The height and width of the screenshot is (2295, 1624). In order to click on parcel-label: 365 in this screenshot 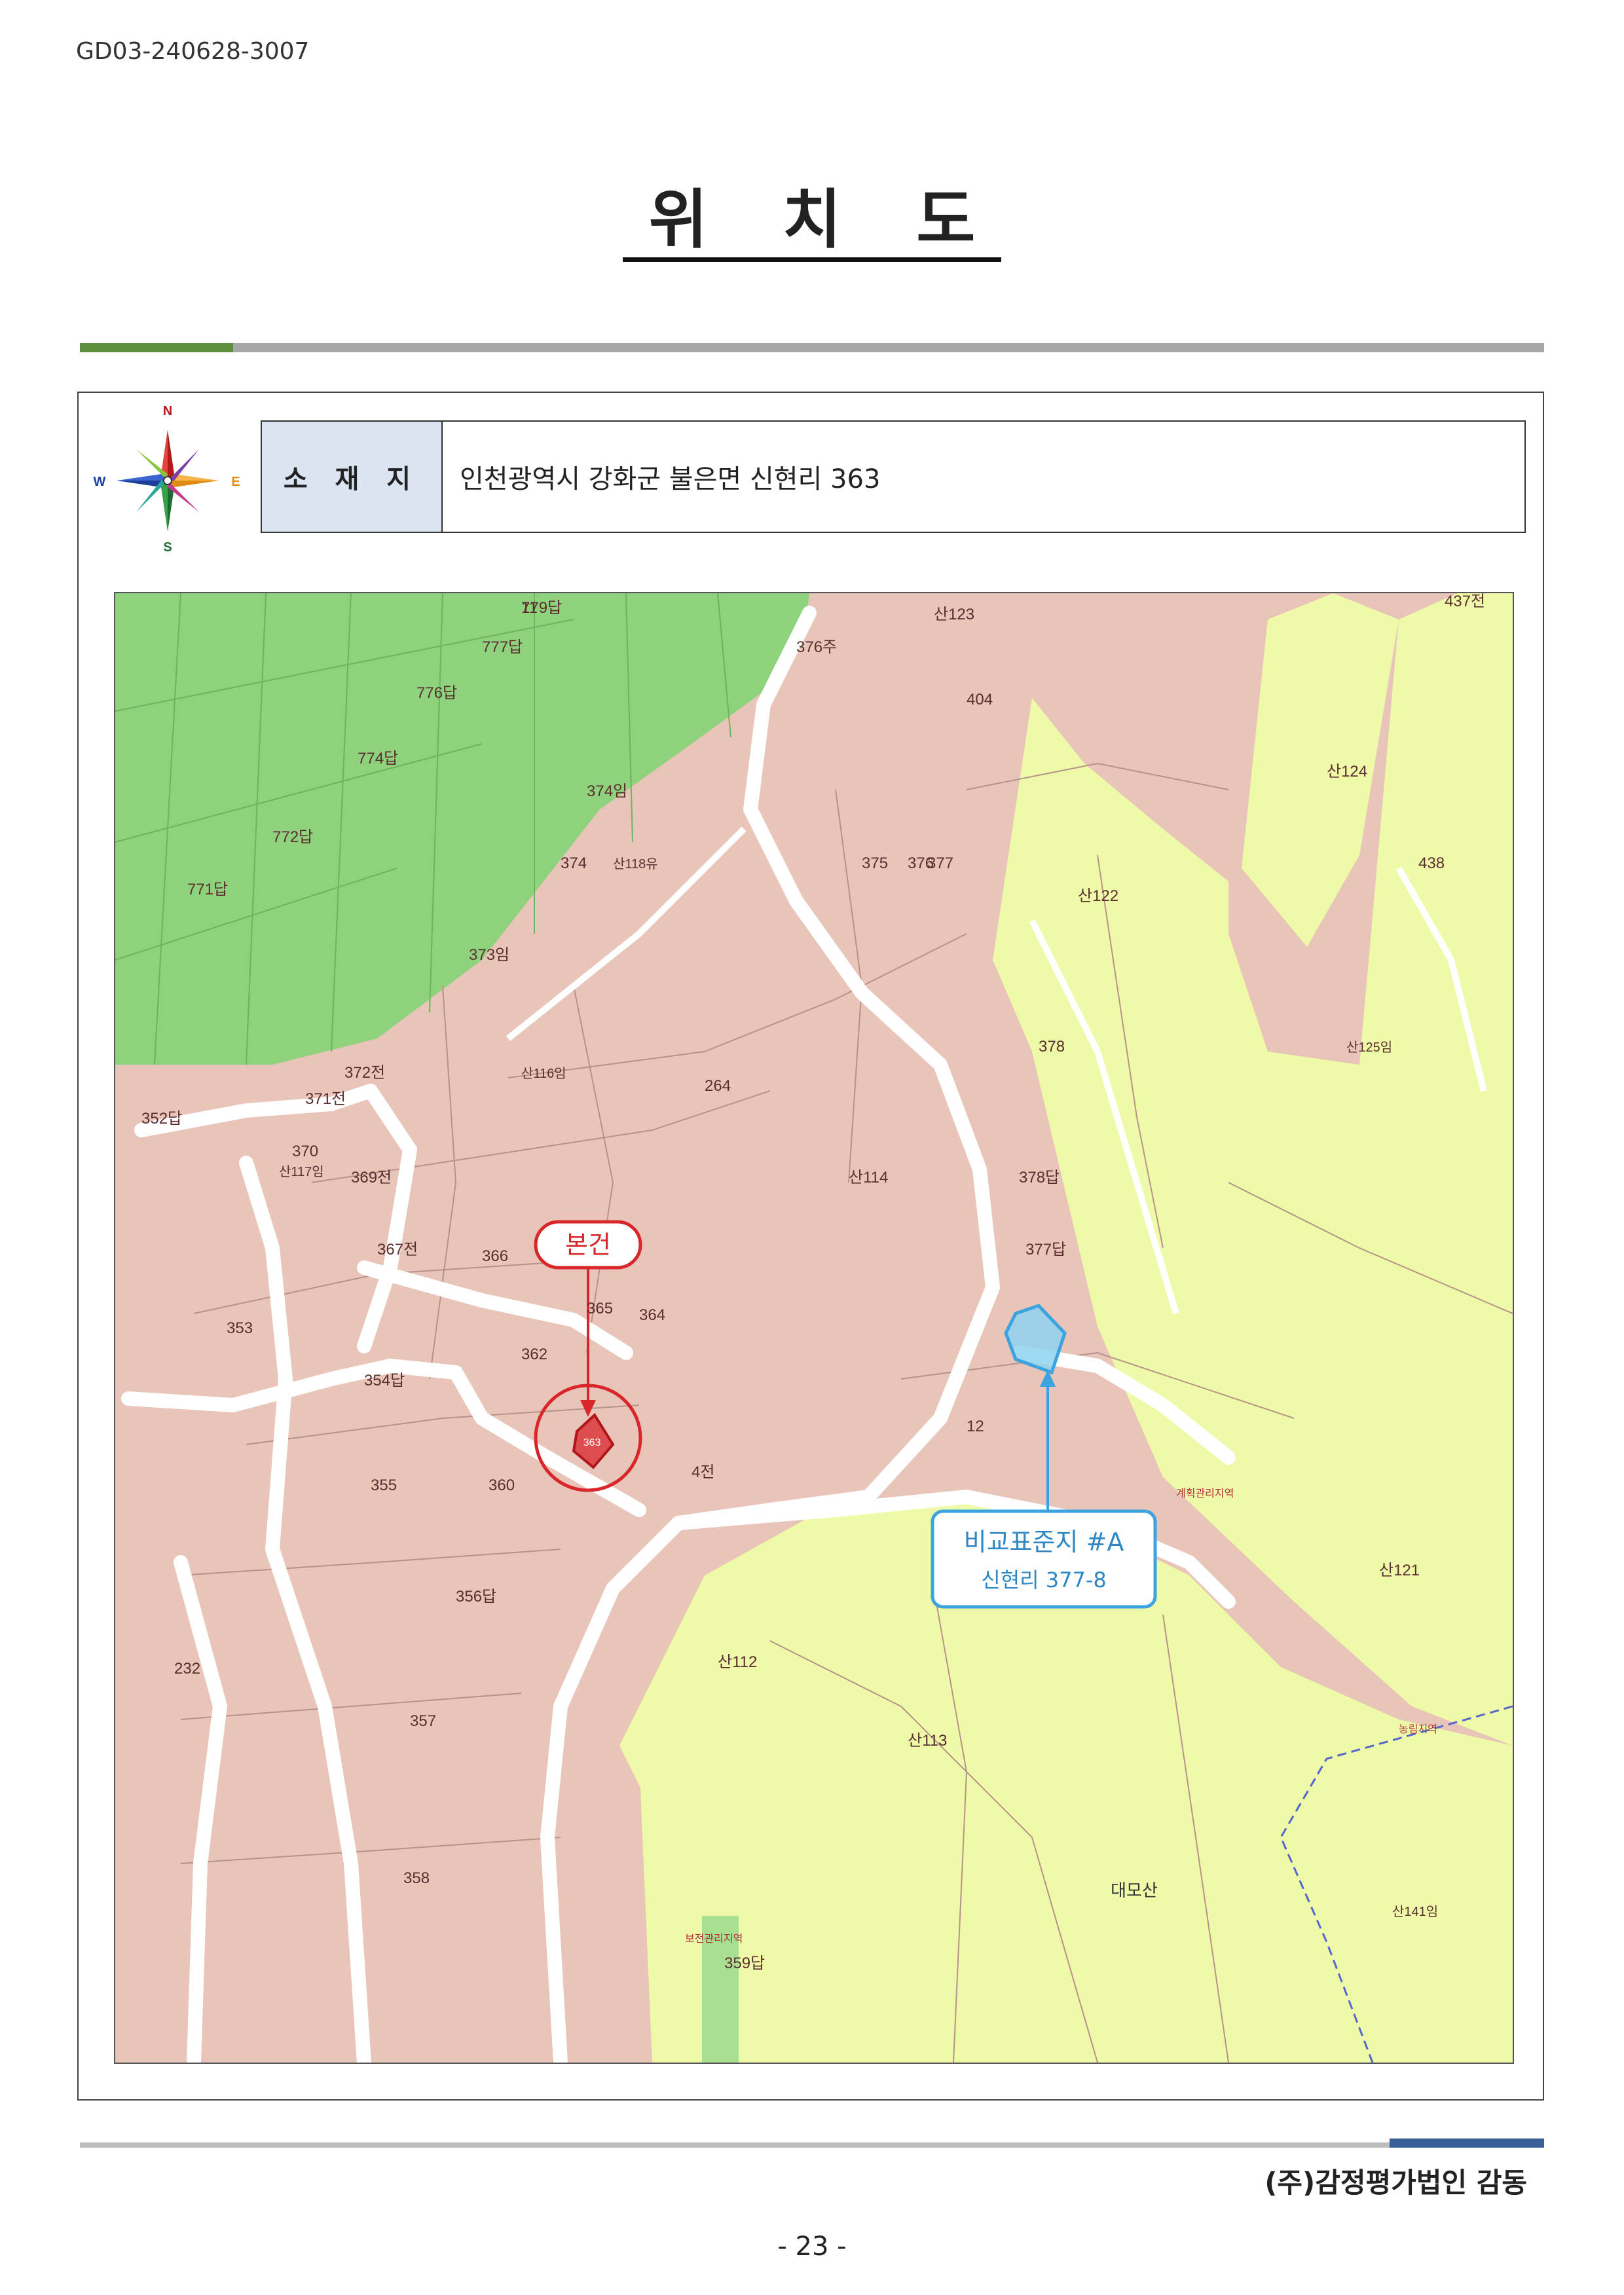, I will do `click(600, 1308)`.